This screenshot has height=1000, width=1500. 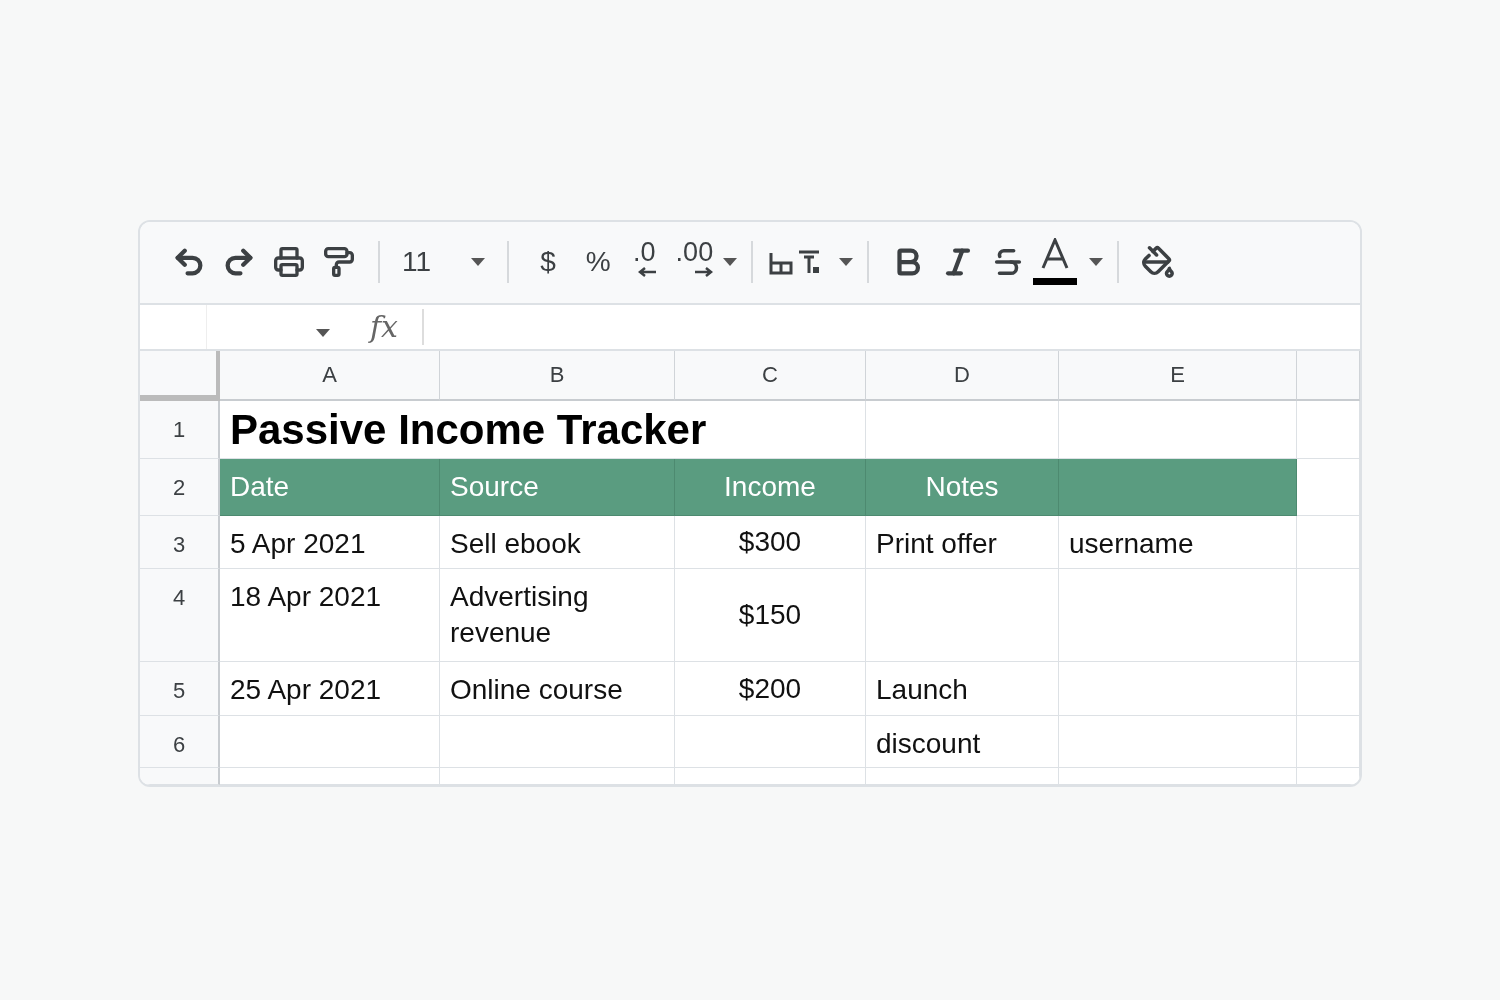 What do you see at coordinates (962, 487) in the screenshot?
I see `header-cell: Notes` at bounding box center [962, 487].